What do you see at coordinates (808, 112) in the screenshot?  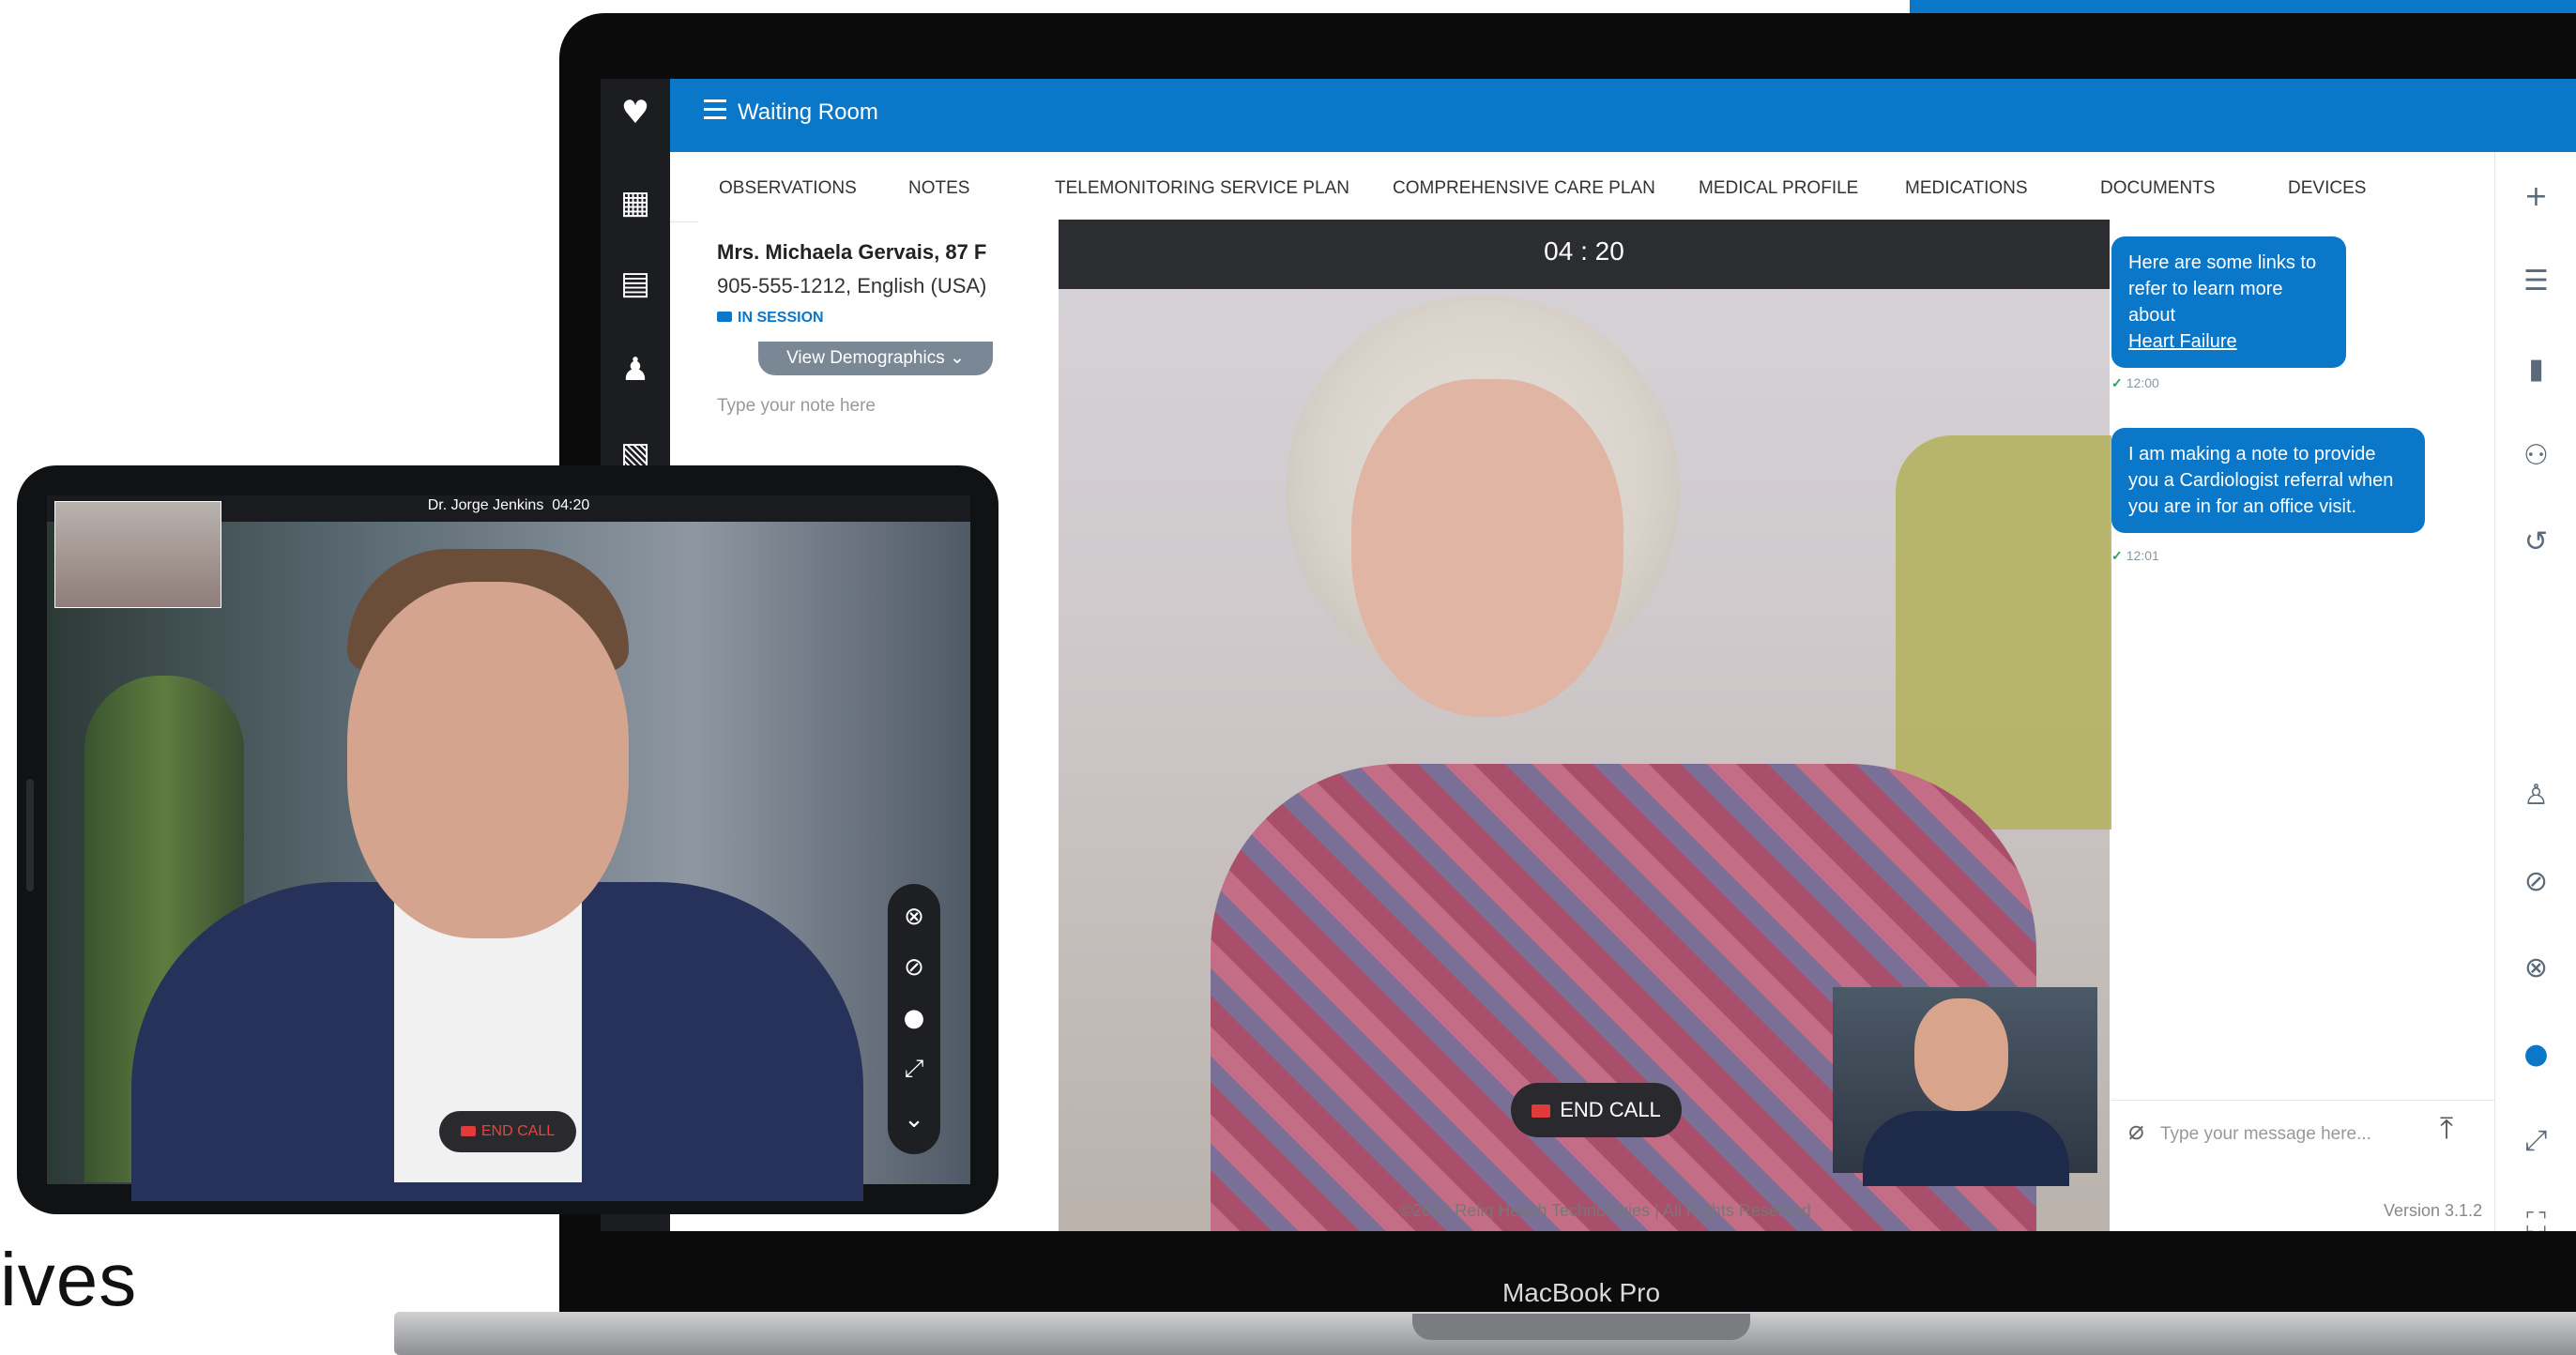 I see `page-title: Waiting Room` at bounding box center [808, 112].